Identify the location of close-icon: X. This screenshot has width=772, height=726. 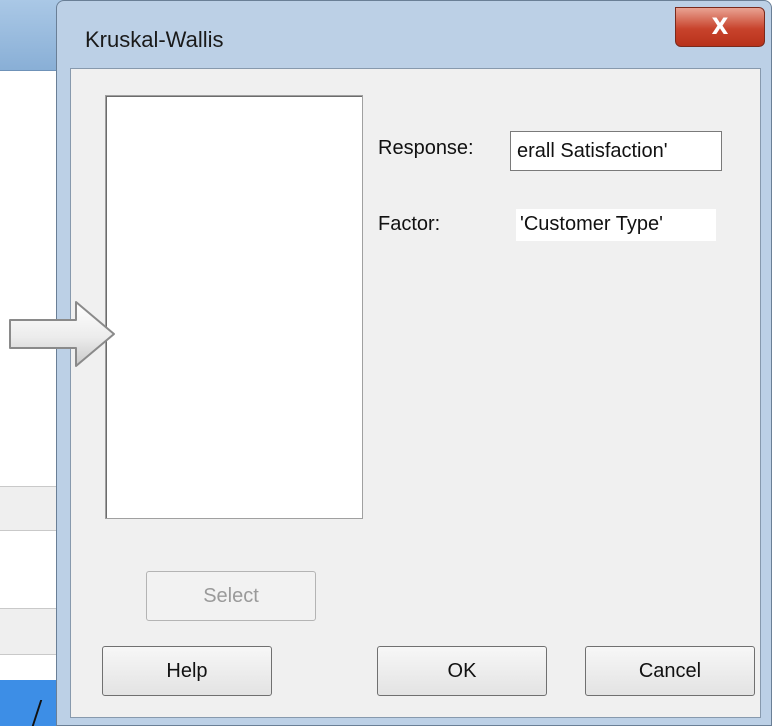
(720, 27).